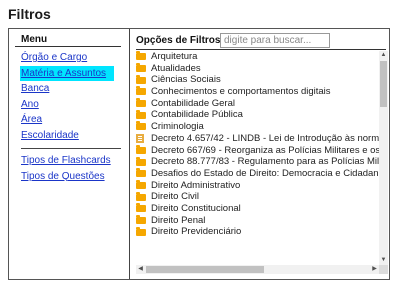 The height and width of the screenshot is (300, 400). Describe the element at coordinates (383, 158) in the screenshot. I see `vertical-scrollbar: ▲ ▼` at that location.